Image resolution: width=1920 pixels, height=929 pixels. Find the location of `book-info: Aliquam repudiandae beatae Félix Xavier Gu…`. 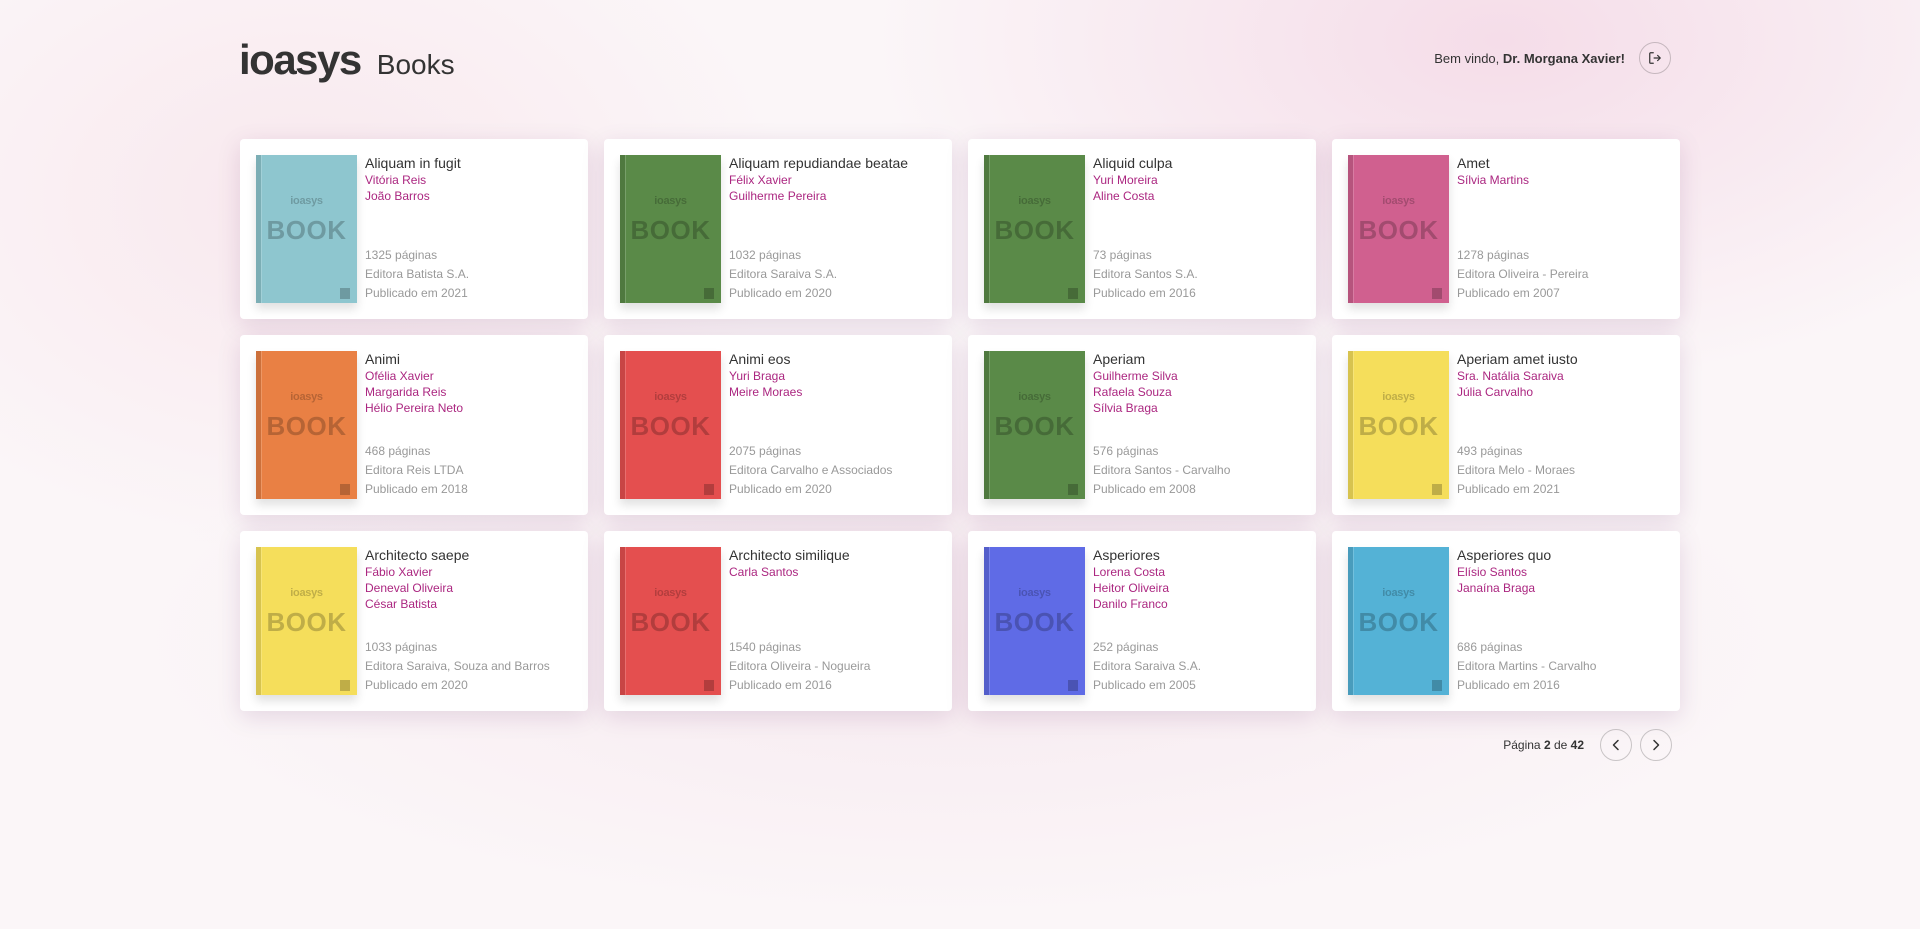

book-info: Aliquam repudiandae beatae Félix Xavier Gu… is located at coordinates (834, 229).